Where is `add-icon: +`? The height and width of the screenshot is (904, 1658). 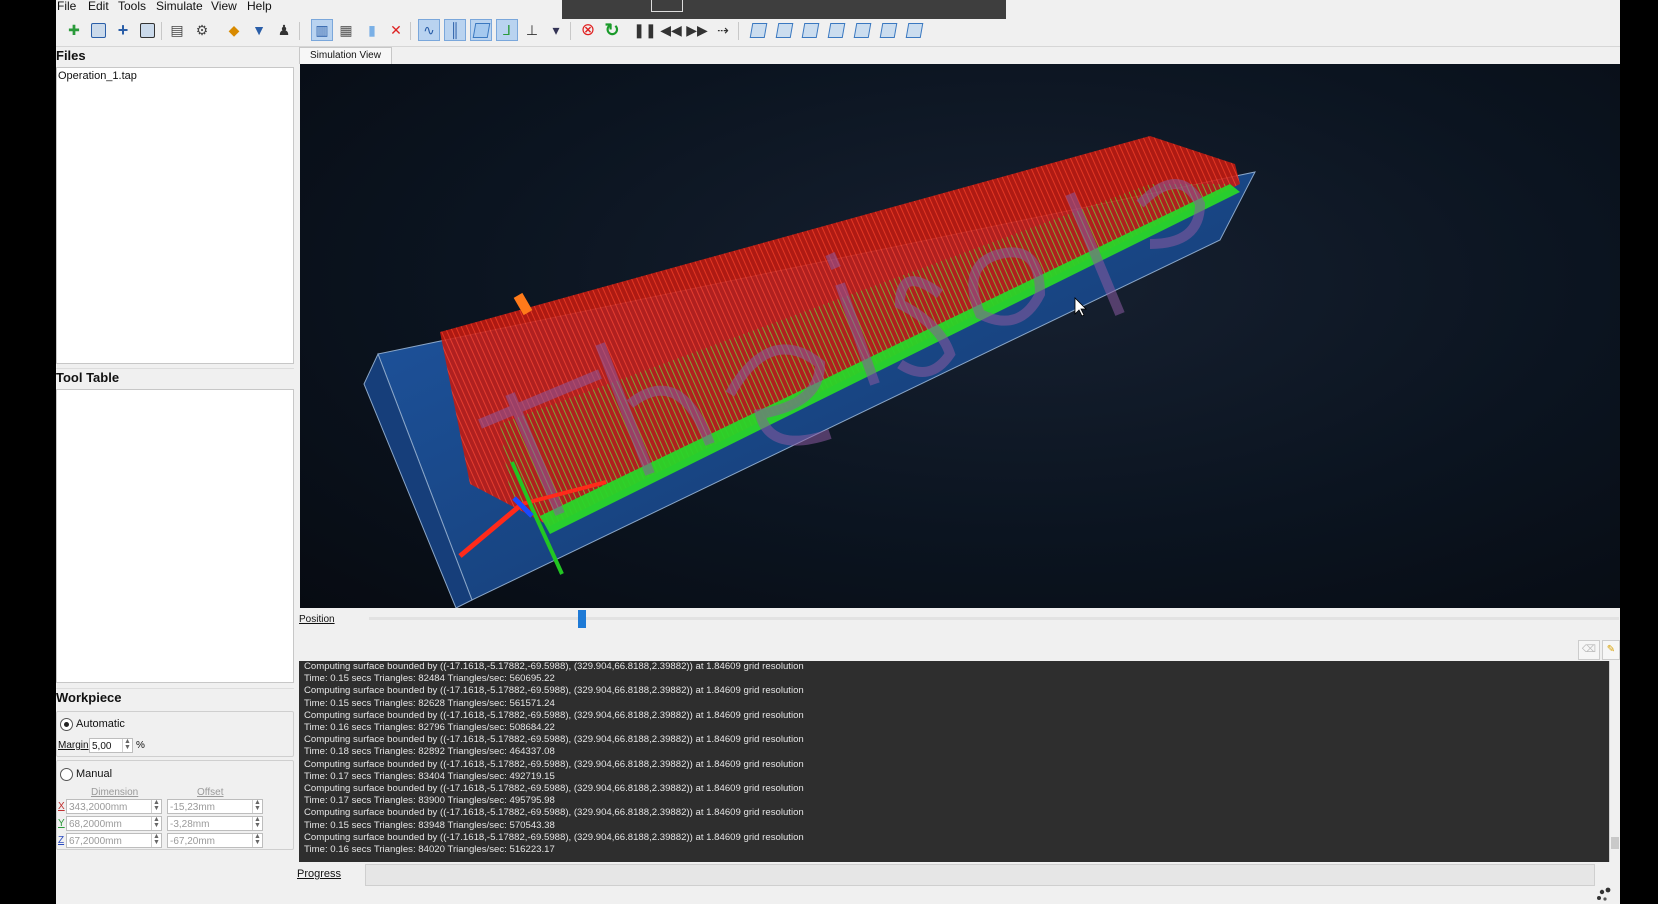 add-icon: + is located at coordinates (123, 30).